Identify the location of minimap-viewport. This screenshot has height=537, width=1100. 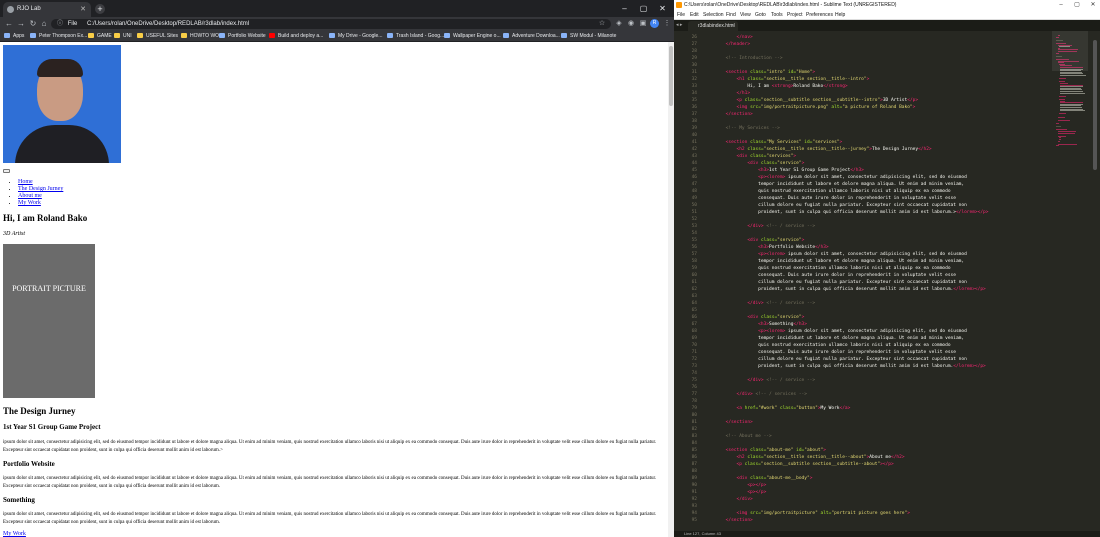
(1070, 51).